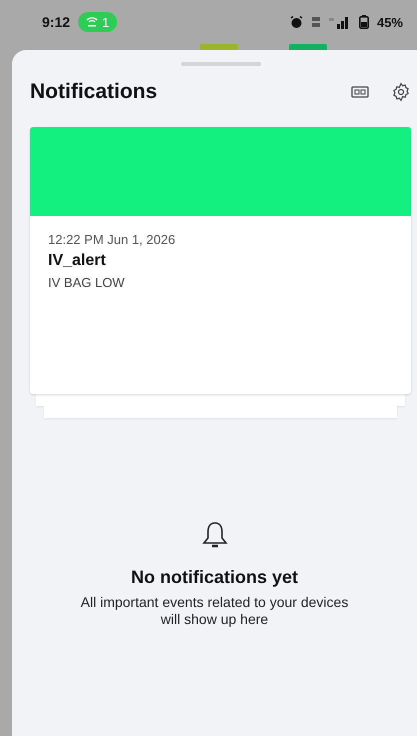  I want to click on signal-icon, so click(339, 22).